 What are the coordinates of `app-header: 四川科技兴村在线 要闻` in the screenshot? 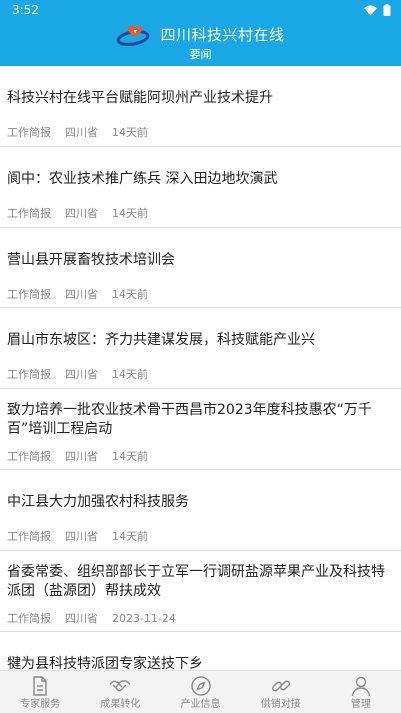 It's located at (200, 43).